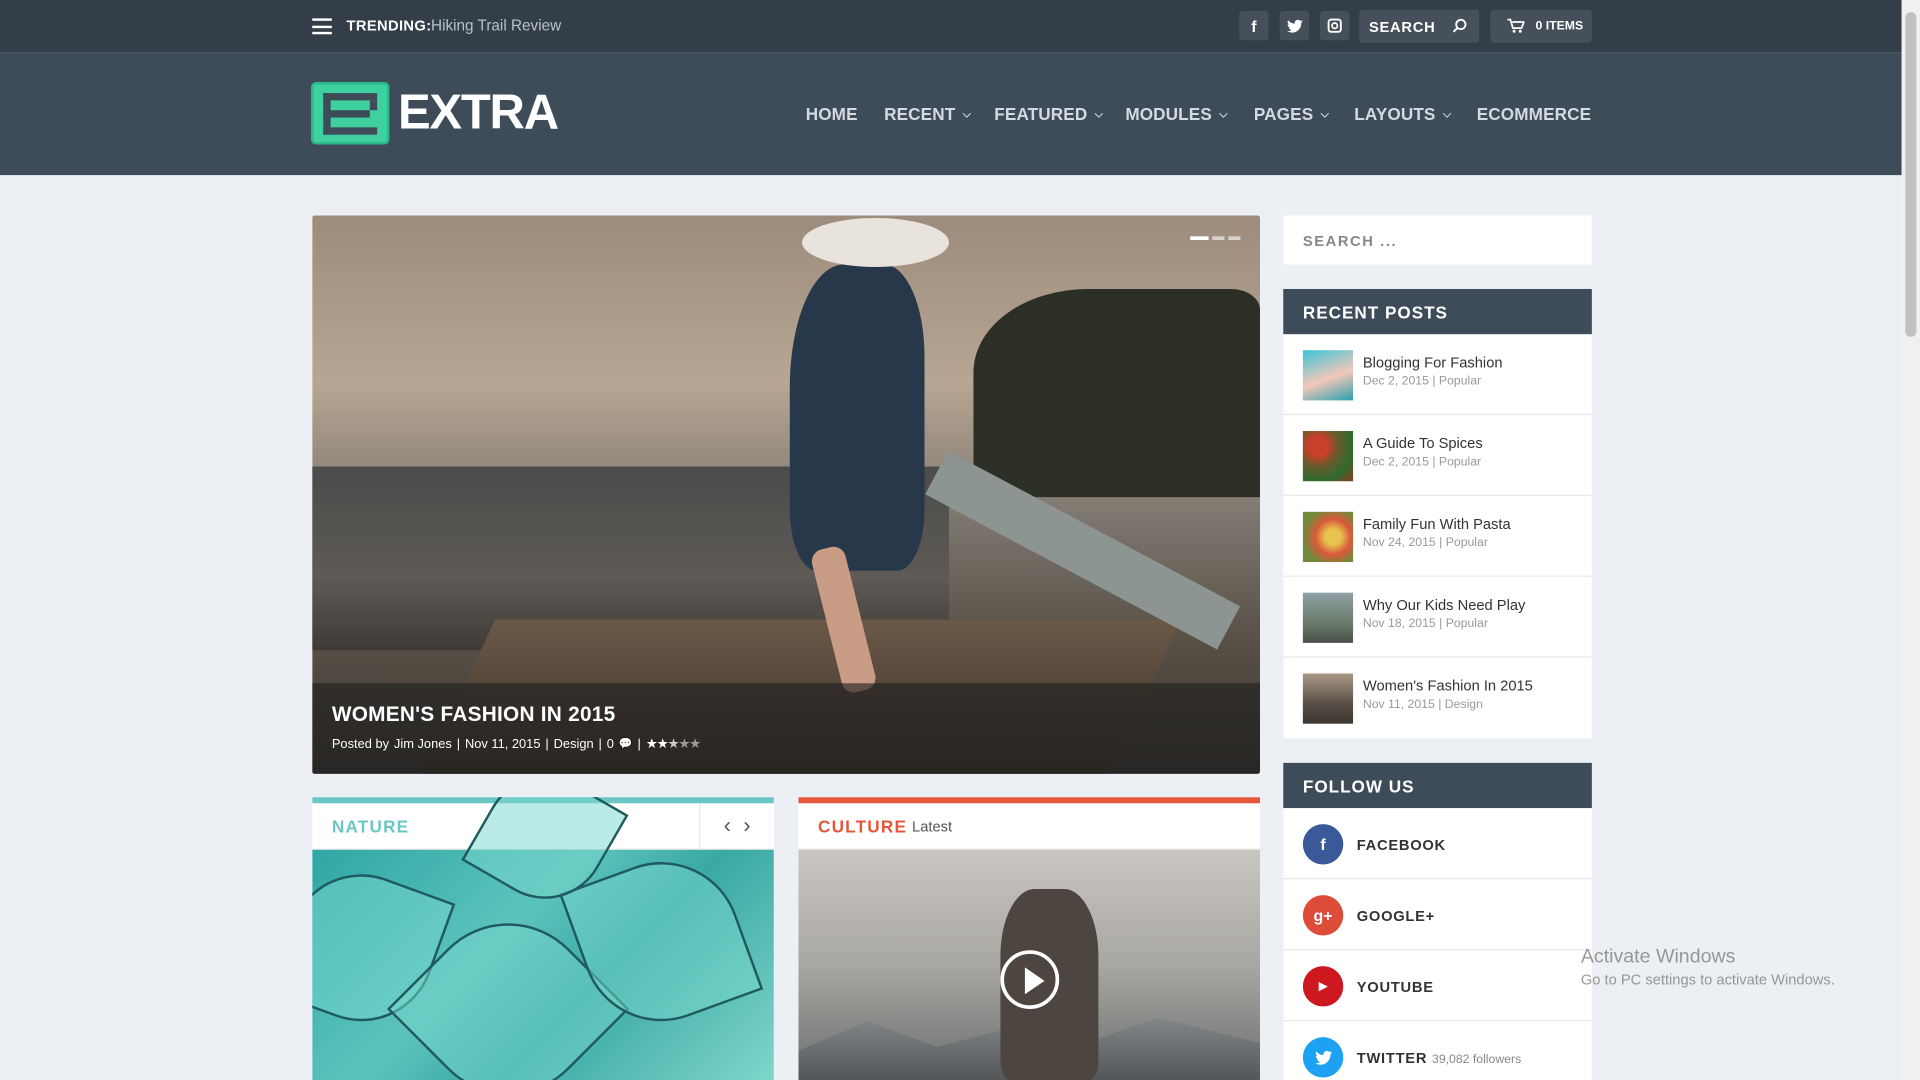  Describe the element at coordinates (927, 114) in the screenshot. I see `nav-recent: RECENT ⌵` at that location.